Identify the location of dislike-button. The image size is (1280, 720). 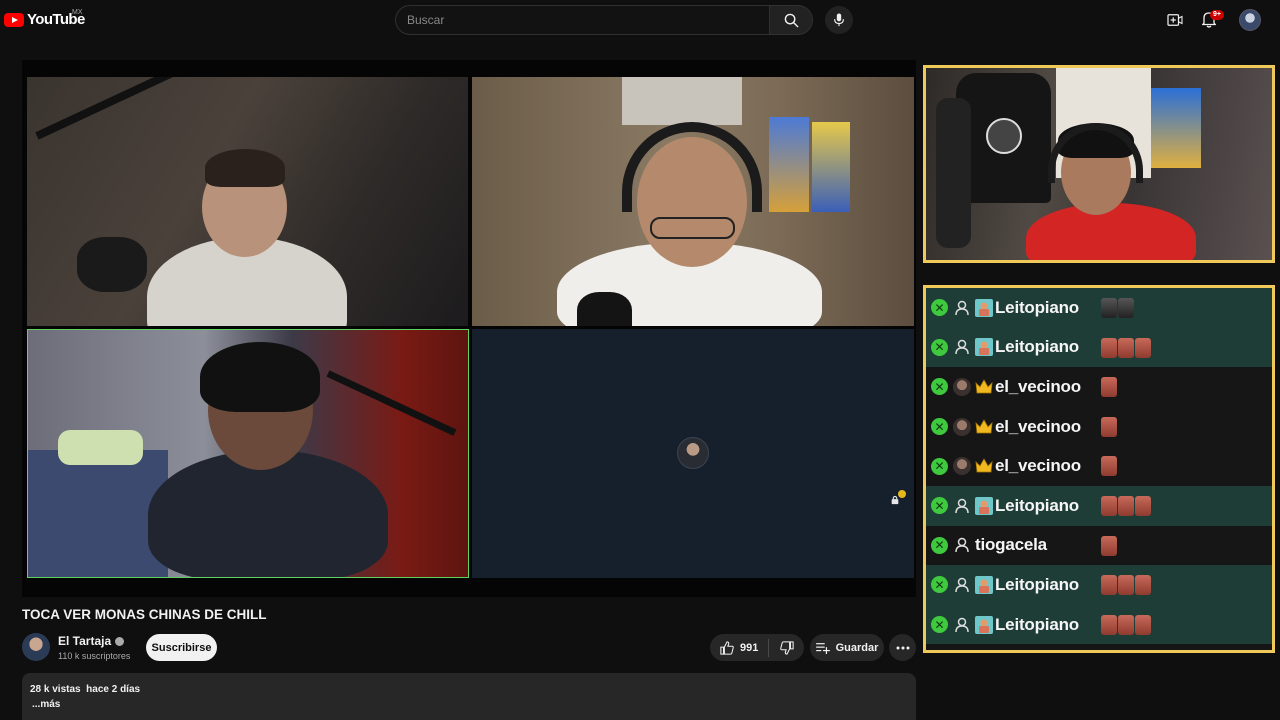
(786, 647).